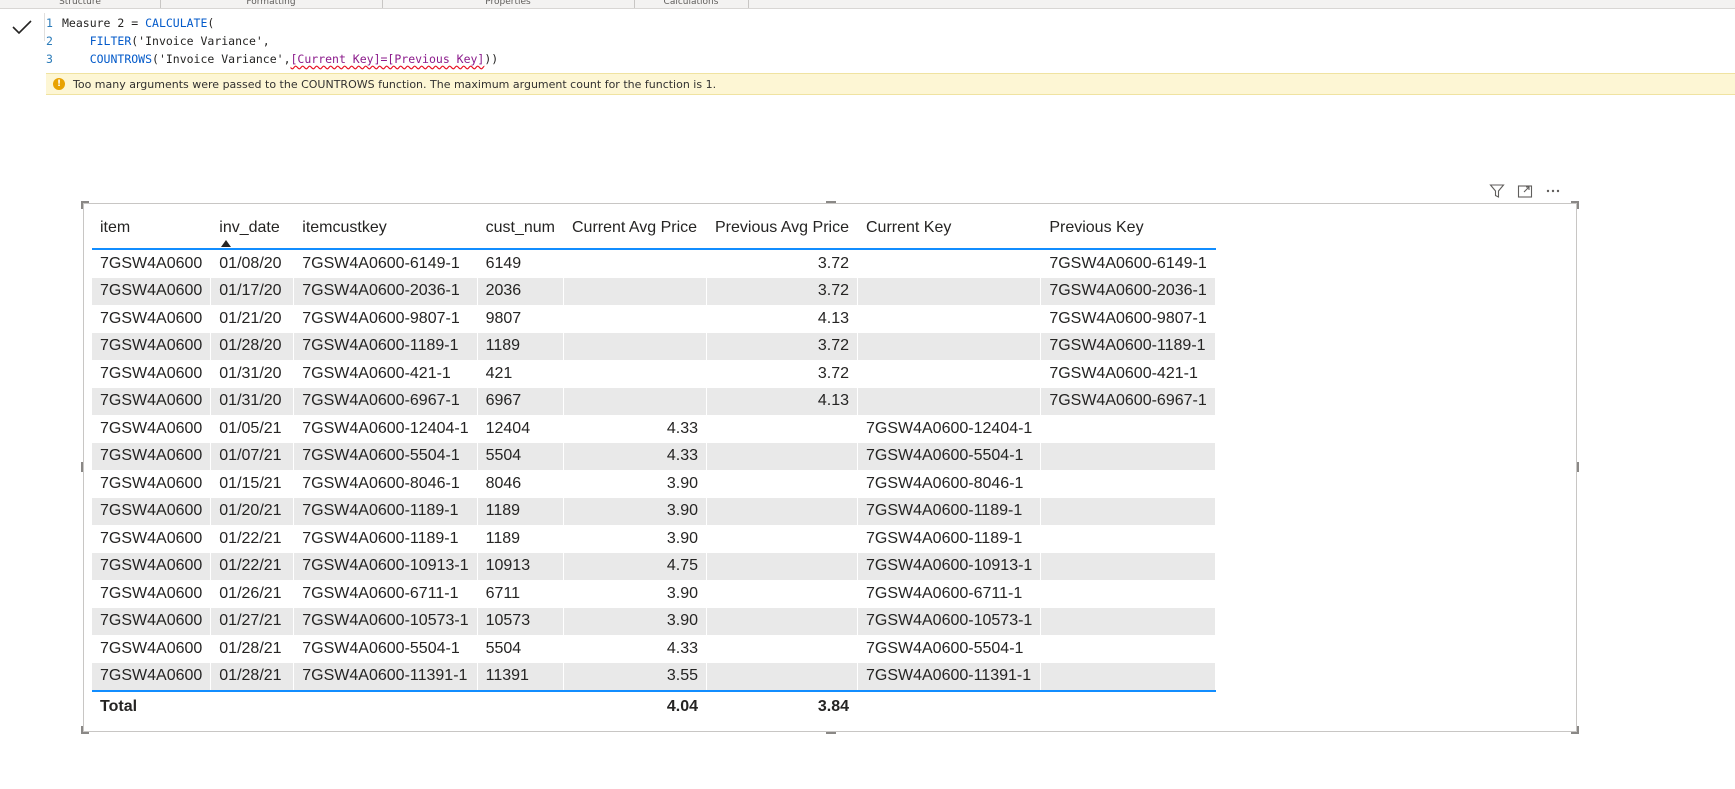 This screenshot has height=789, width=1735. Describe the element at coordinates (520, 291) in the screenshot. I see `cell-cust-num: 2036` at that location.